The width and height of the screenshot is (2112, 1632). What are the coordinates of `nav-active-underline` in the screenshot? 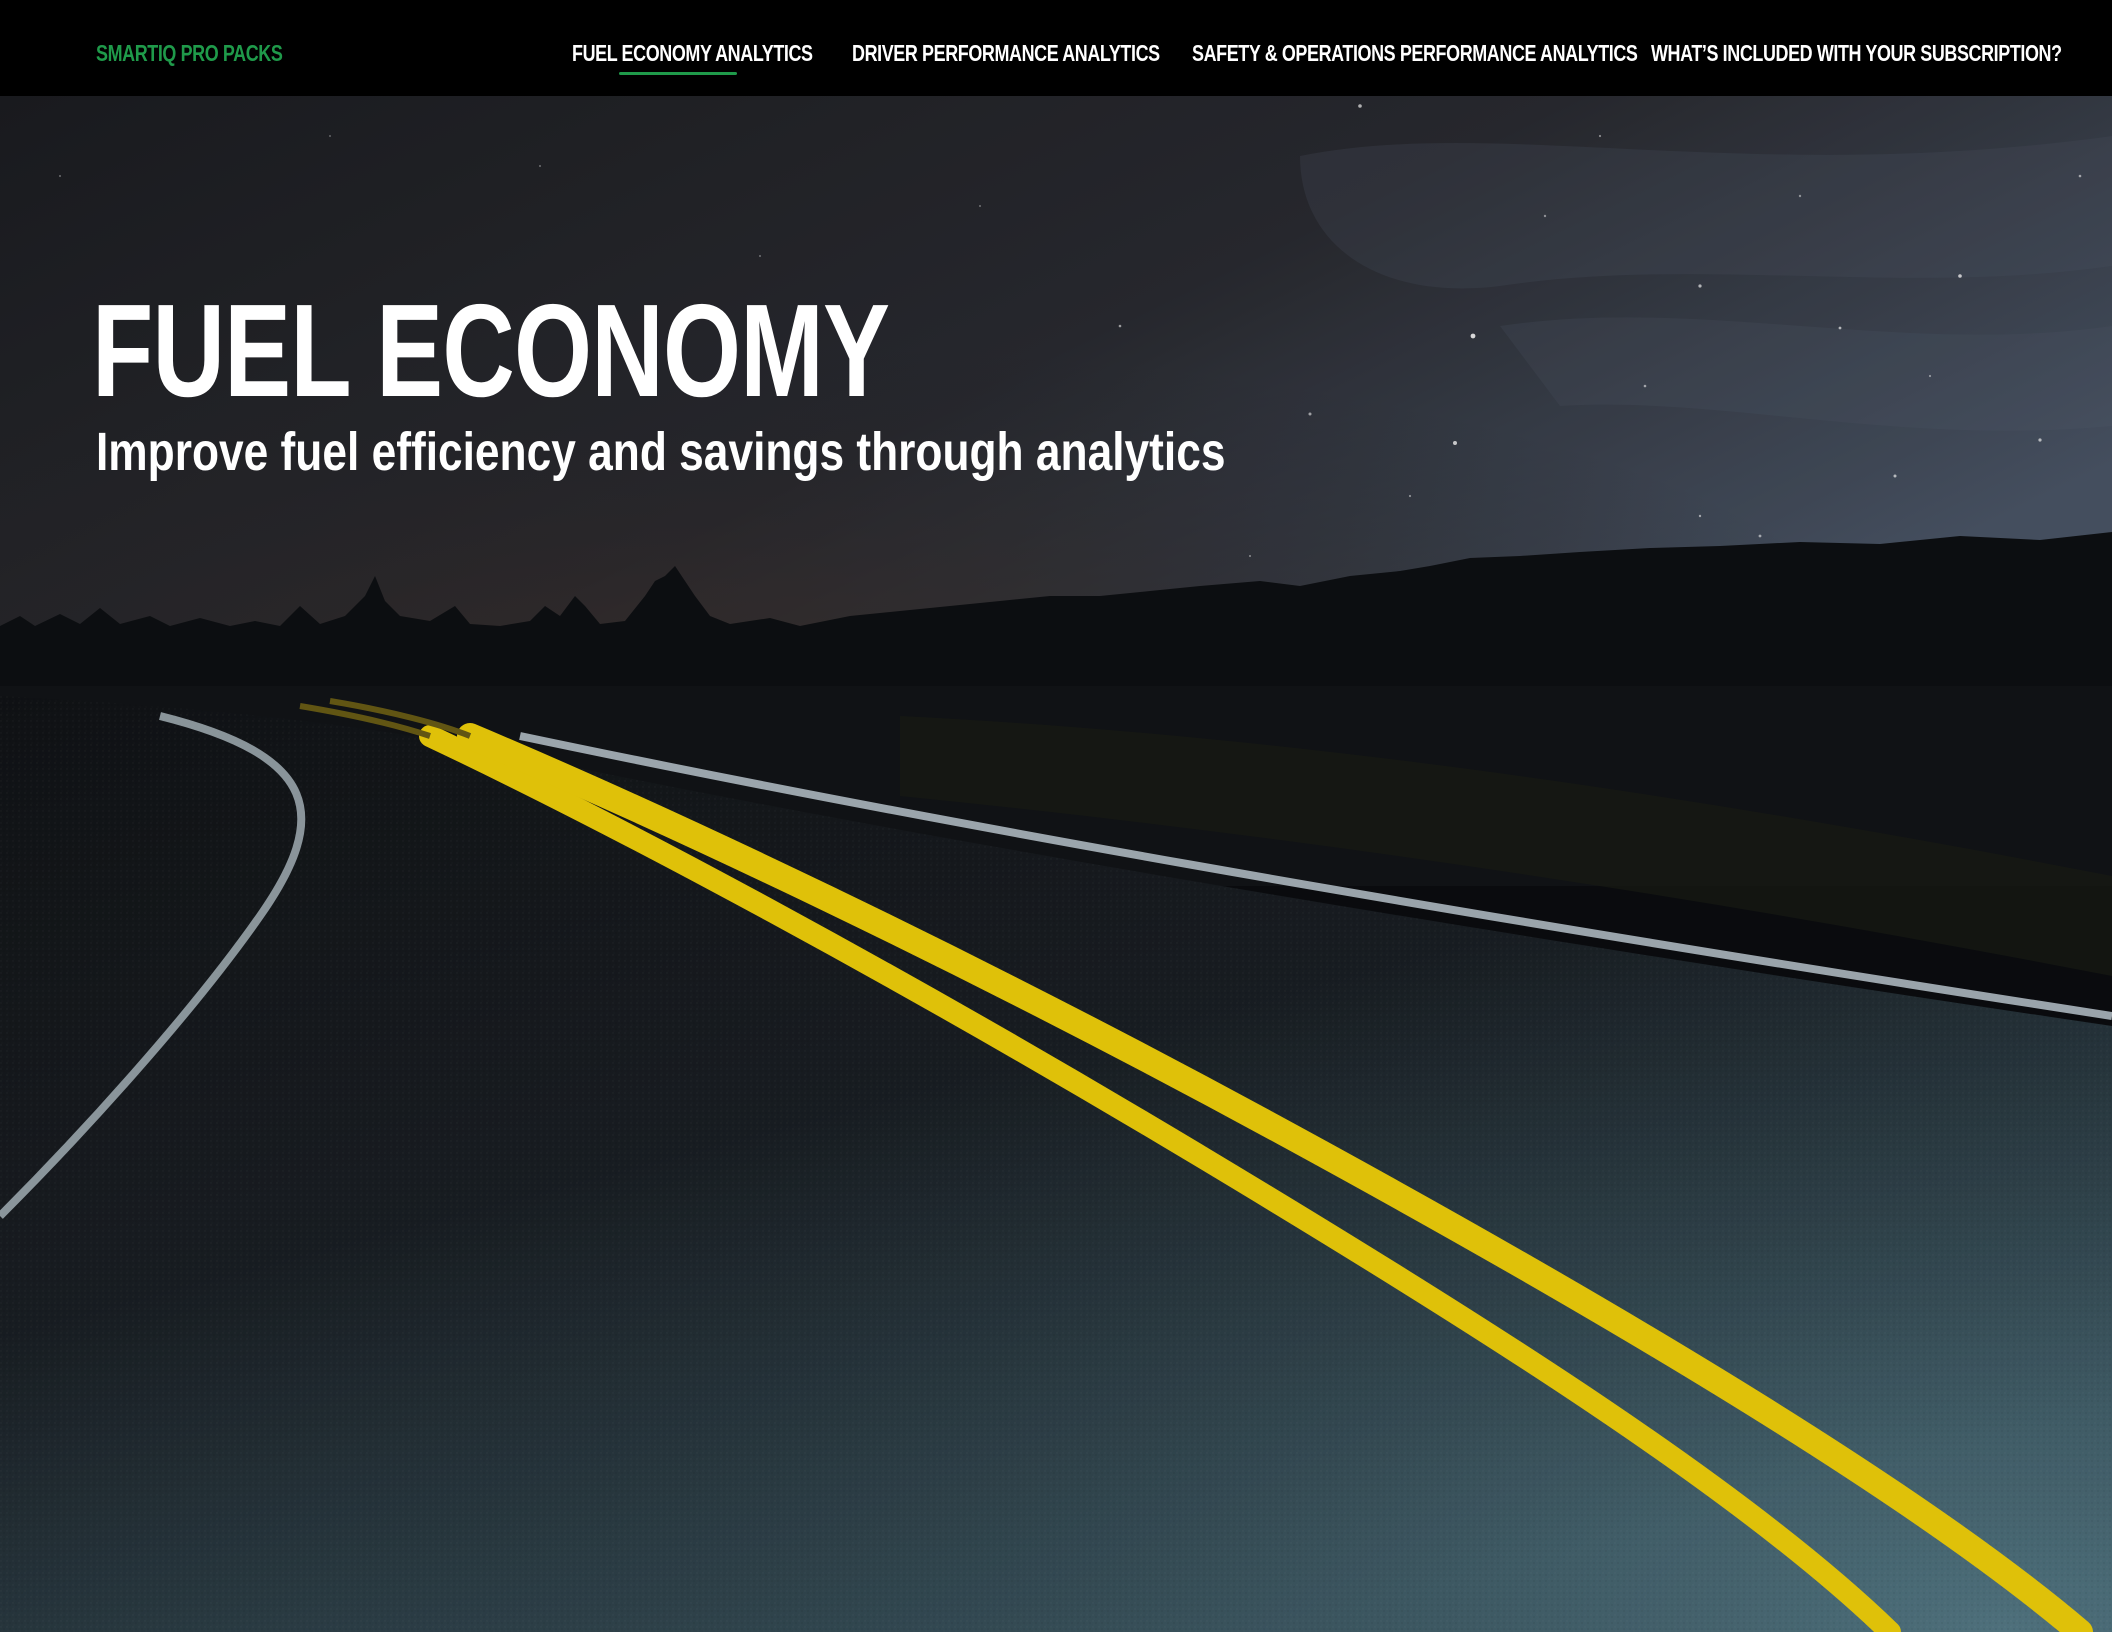 It's located at (678, 73).